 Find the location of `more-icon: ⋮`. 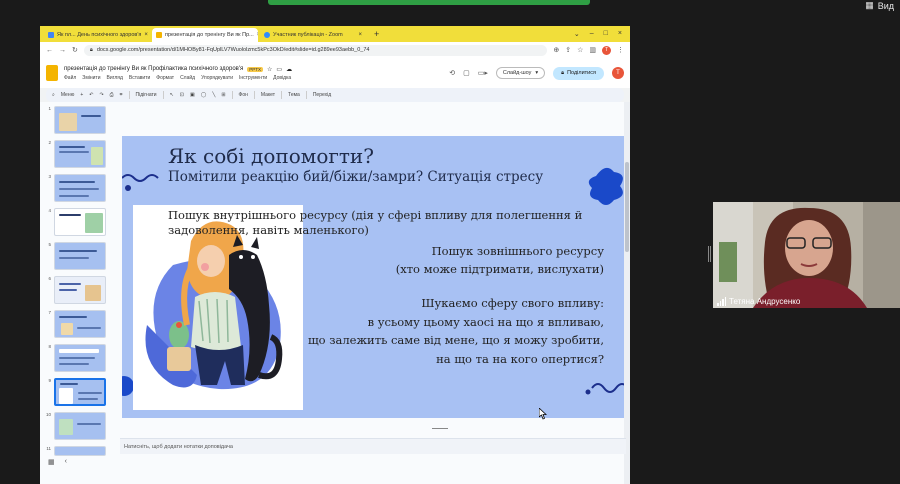

more-icon: ⋮ is located at coordinates (620, 50).